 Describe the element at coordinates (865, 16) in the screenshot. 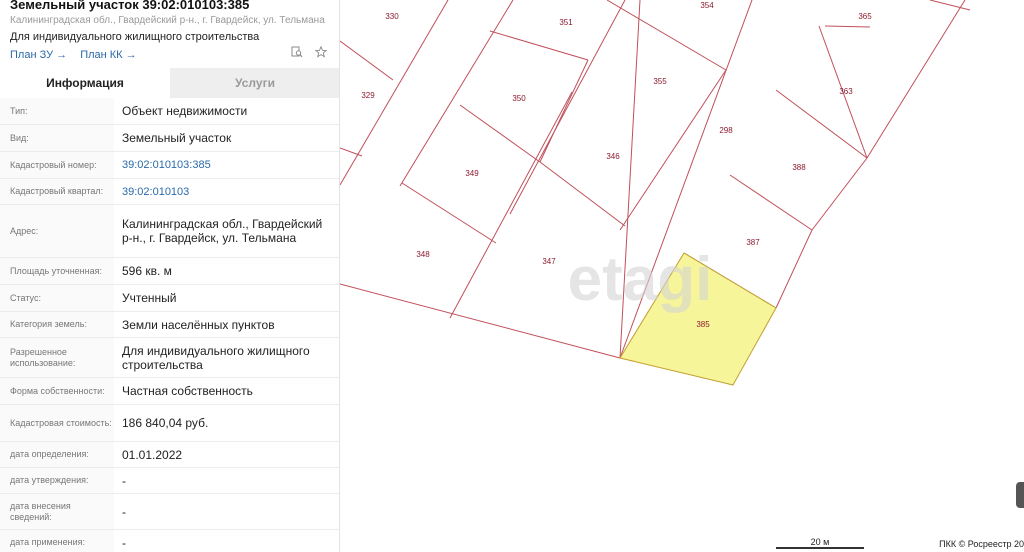

I see `parcel-label: 365` at that location.